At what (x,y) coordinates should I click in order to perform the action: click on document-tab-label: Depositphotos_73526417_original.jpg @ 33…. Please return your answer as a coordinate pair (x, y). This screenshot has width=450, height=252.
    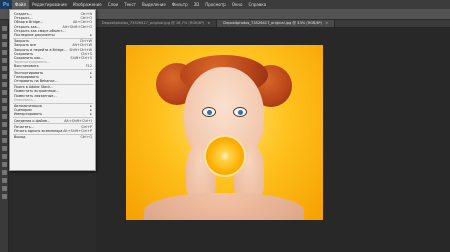
    Looking at the image, I should click on (273, 23).